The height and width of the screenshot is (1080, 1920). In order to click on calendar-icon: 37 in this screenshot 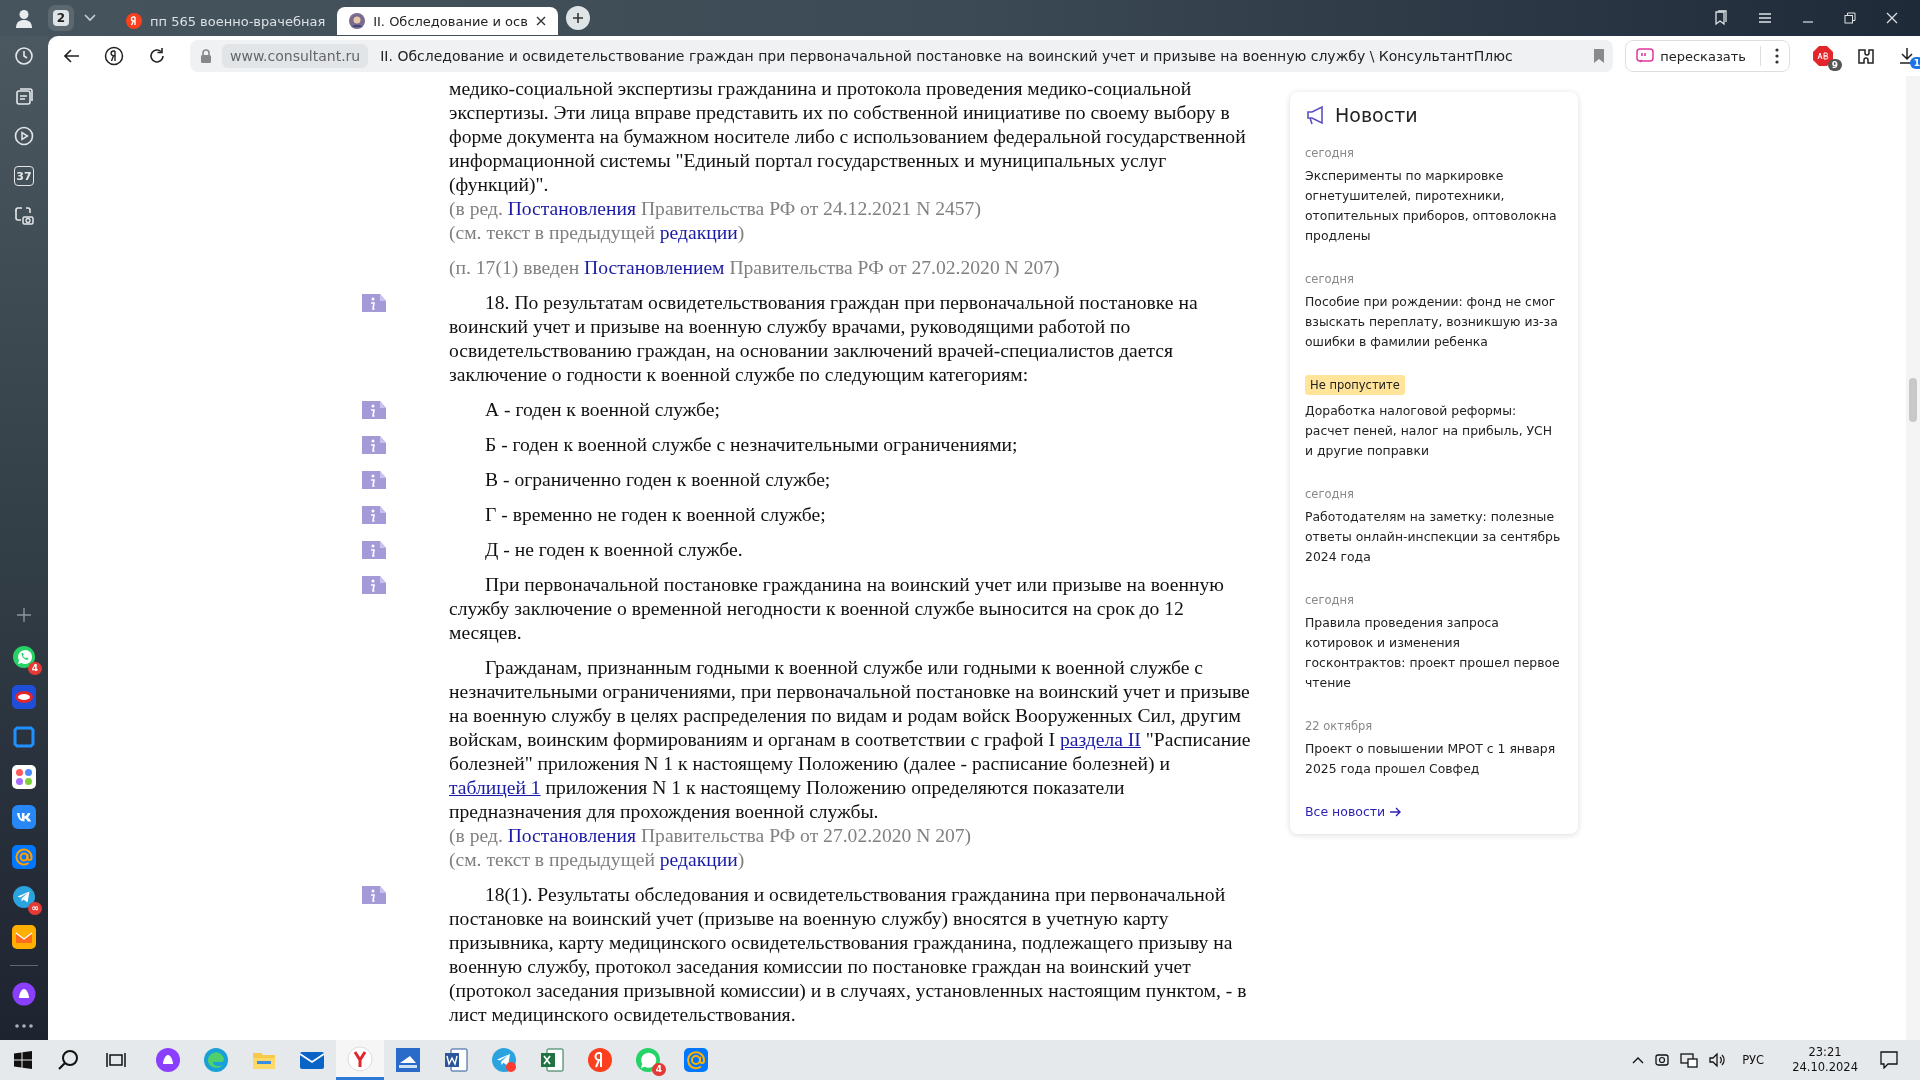, I will do `click(24, 176)`.